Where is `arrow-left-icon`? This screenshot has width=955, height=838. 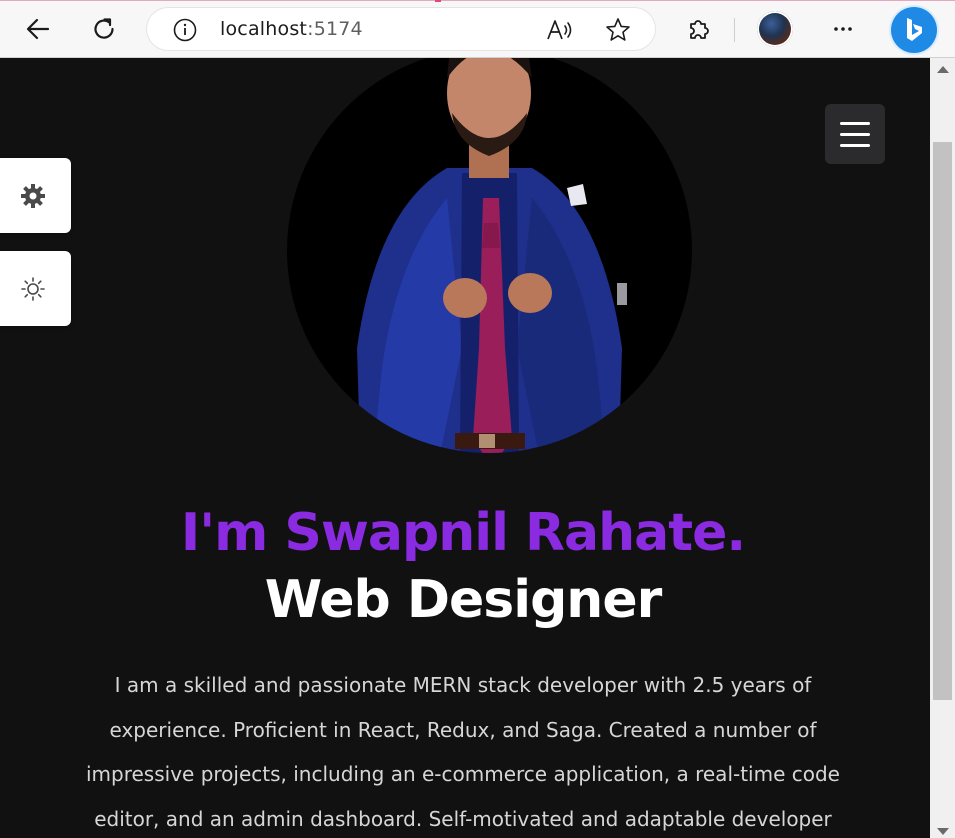 arrow-left-icon is located at coordinates (38, 29).